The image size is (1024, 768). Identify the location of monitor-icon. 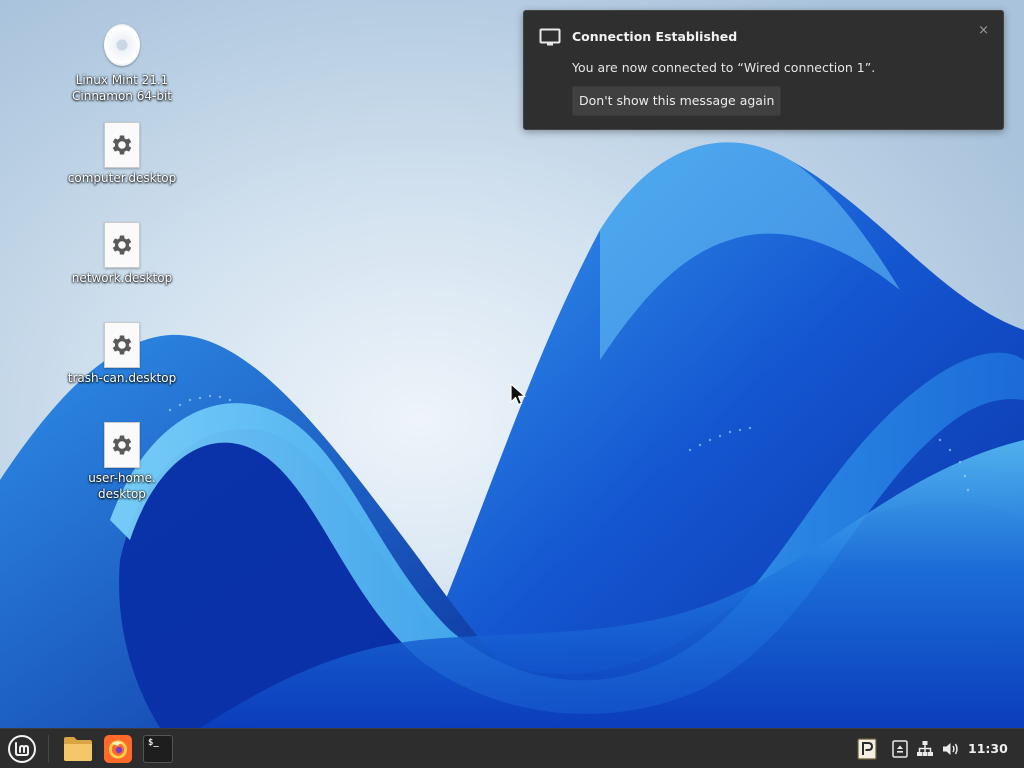
(550, 40).